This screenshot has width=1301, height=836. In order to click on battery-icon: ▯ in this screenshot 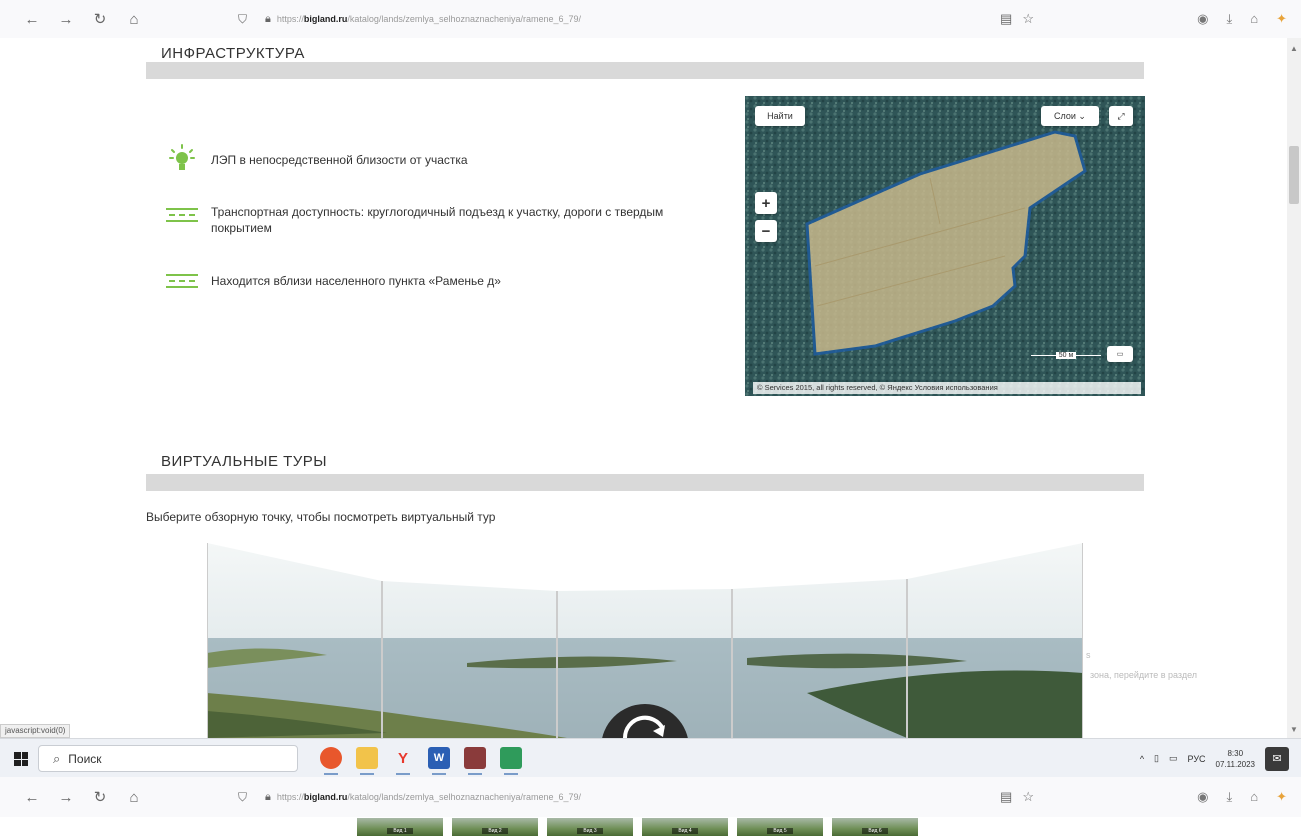, I will do `click(1156, 758)`.